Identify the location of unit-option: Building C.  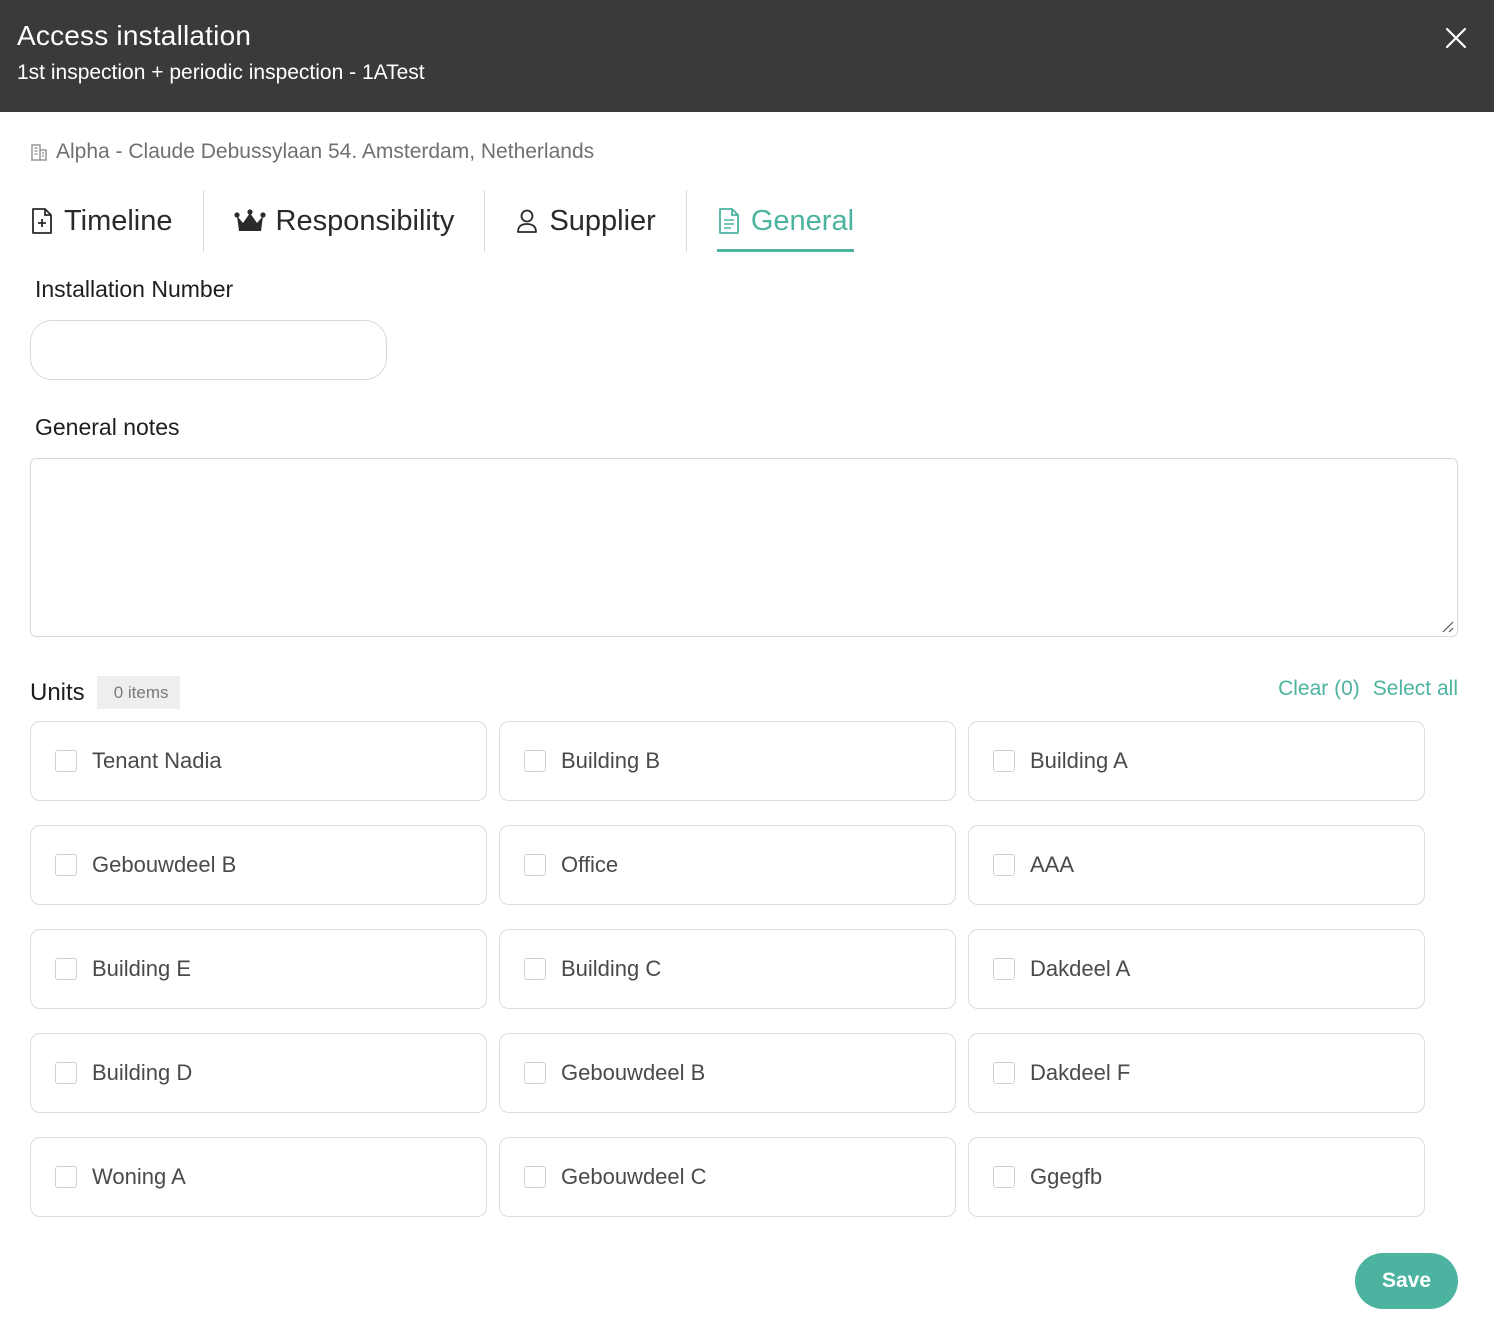
(727, 969).